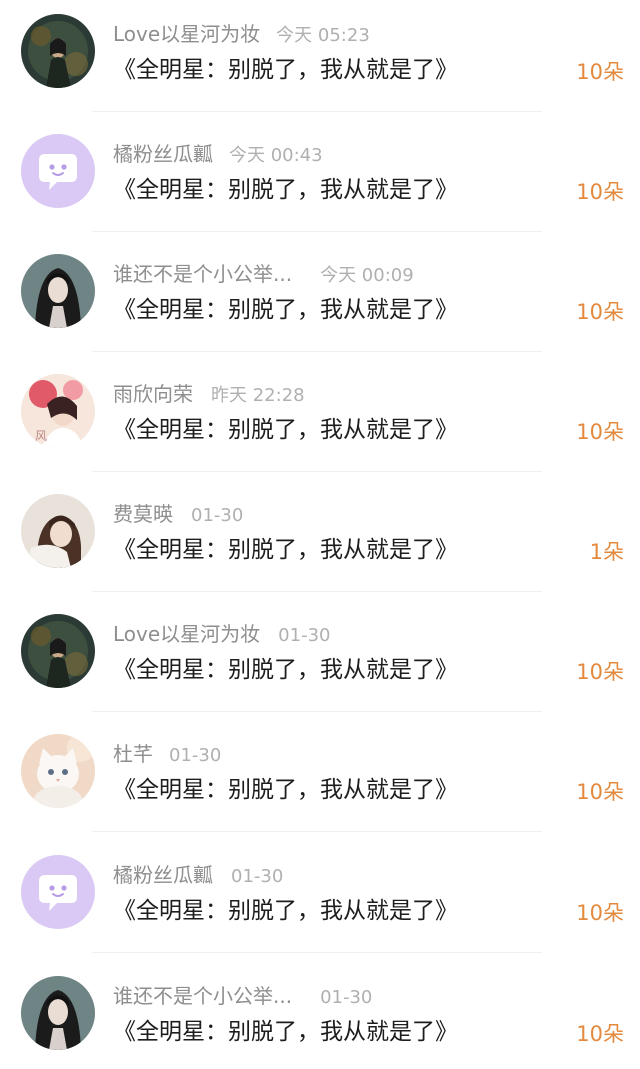 This screenshot has height=1069, width=640. What do you see at coordinates (153, 394) in the screenshot?
I see `user-name: 雨欣向荣` at bounding box center [153, 394].